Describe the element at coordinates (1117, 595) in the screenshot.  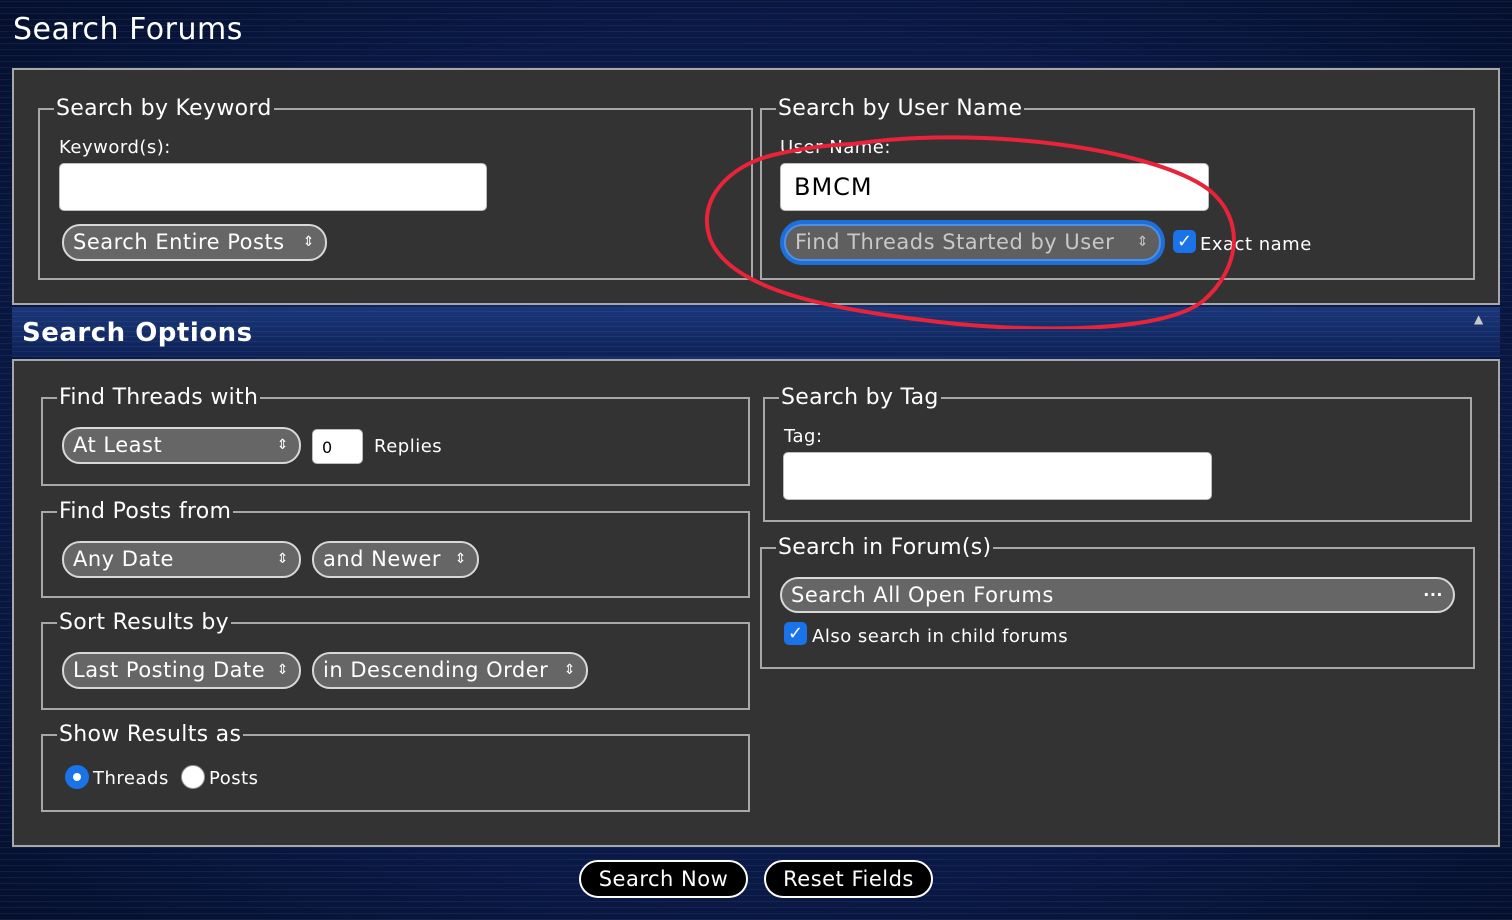
I see `forum-select: Search All Open Forums ···` at that location.